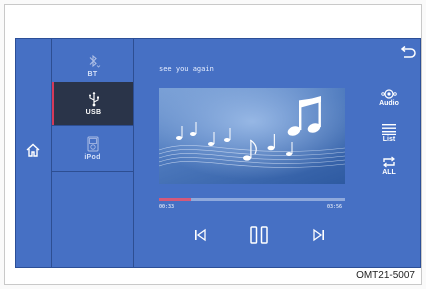 This screenshot has height=289, width=426. I want to click on repeat-icon, so click(389, 162).